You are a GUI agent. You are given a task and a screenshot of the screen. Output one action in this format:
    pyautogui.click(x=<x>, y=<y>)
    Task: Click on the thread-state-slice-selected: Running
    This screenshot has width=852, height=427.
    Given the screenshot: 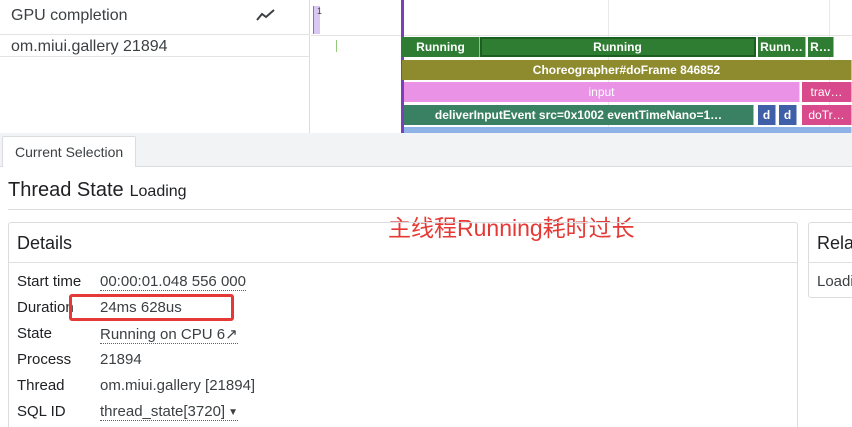 What is the action you would take?
    pyautogui.click(x=618, y=47)
    